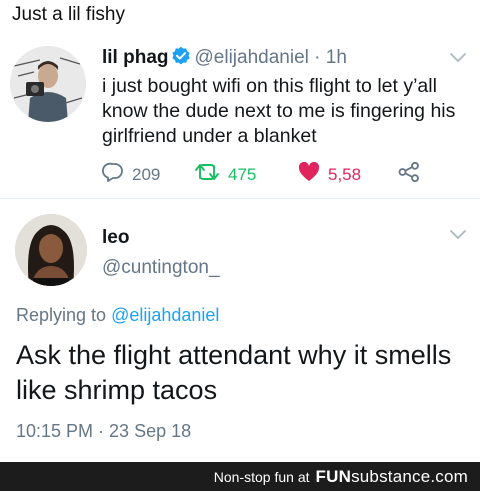  I want to click on author-handle: @elijahdaniel, so click(252, 57).